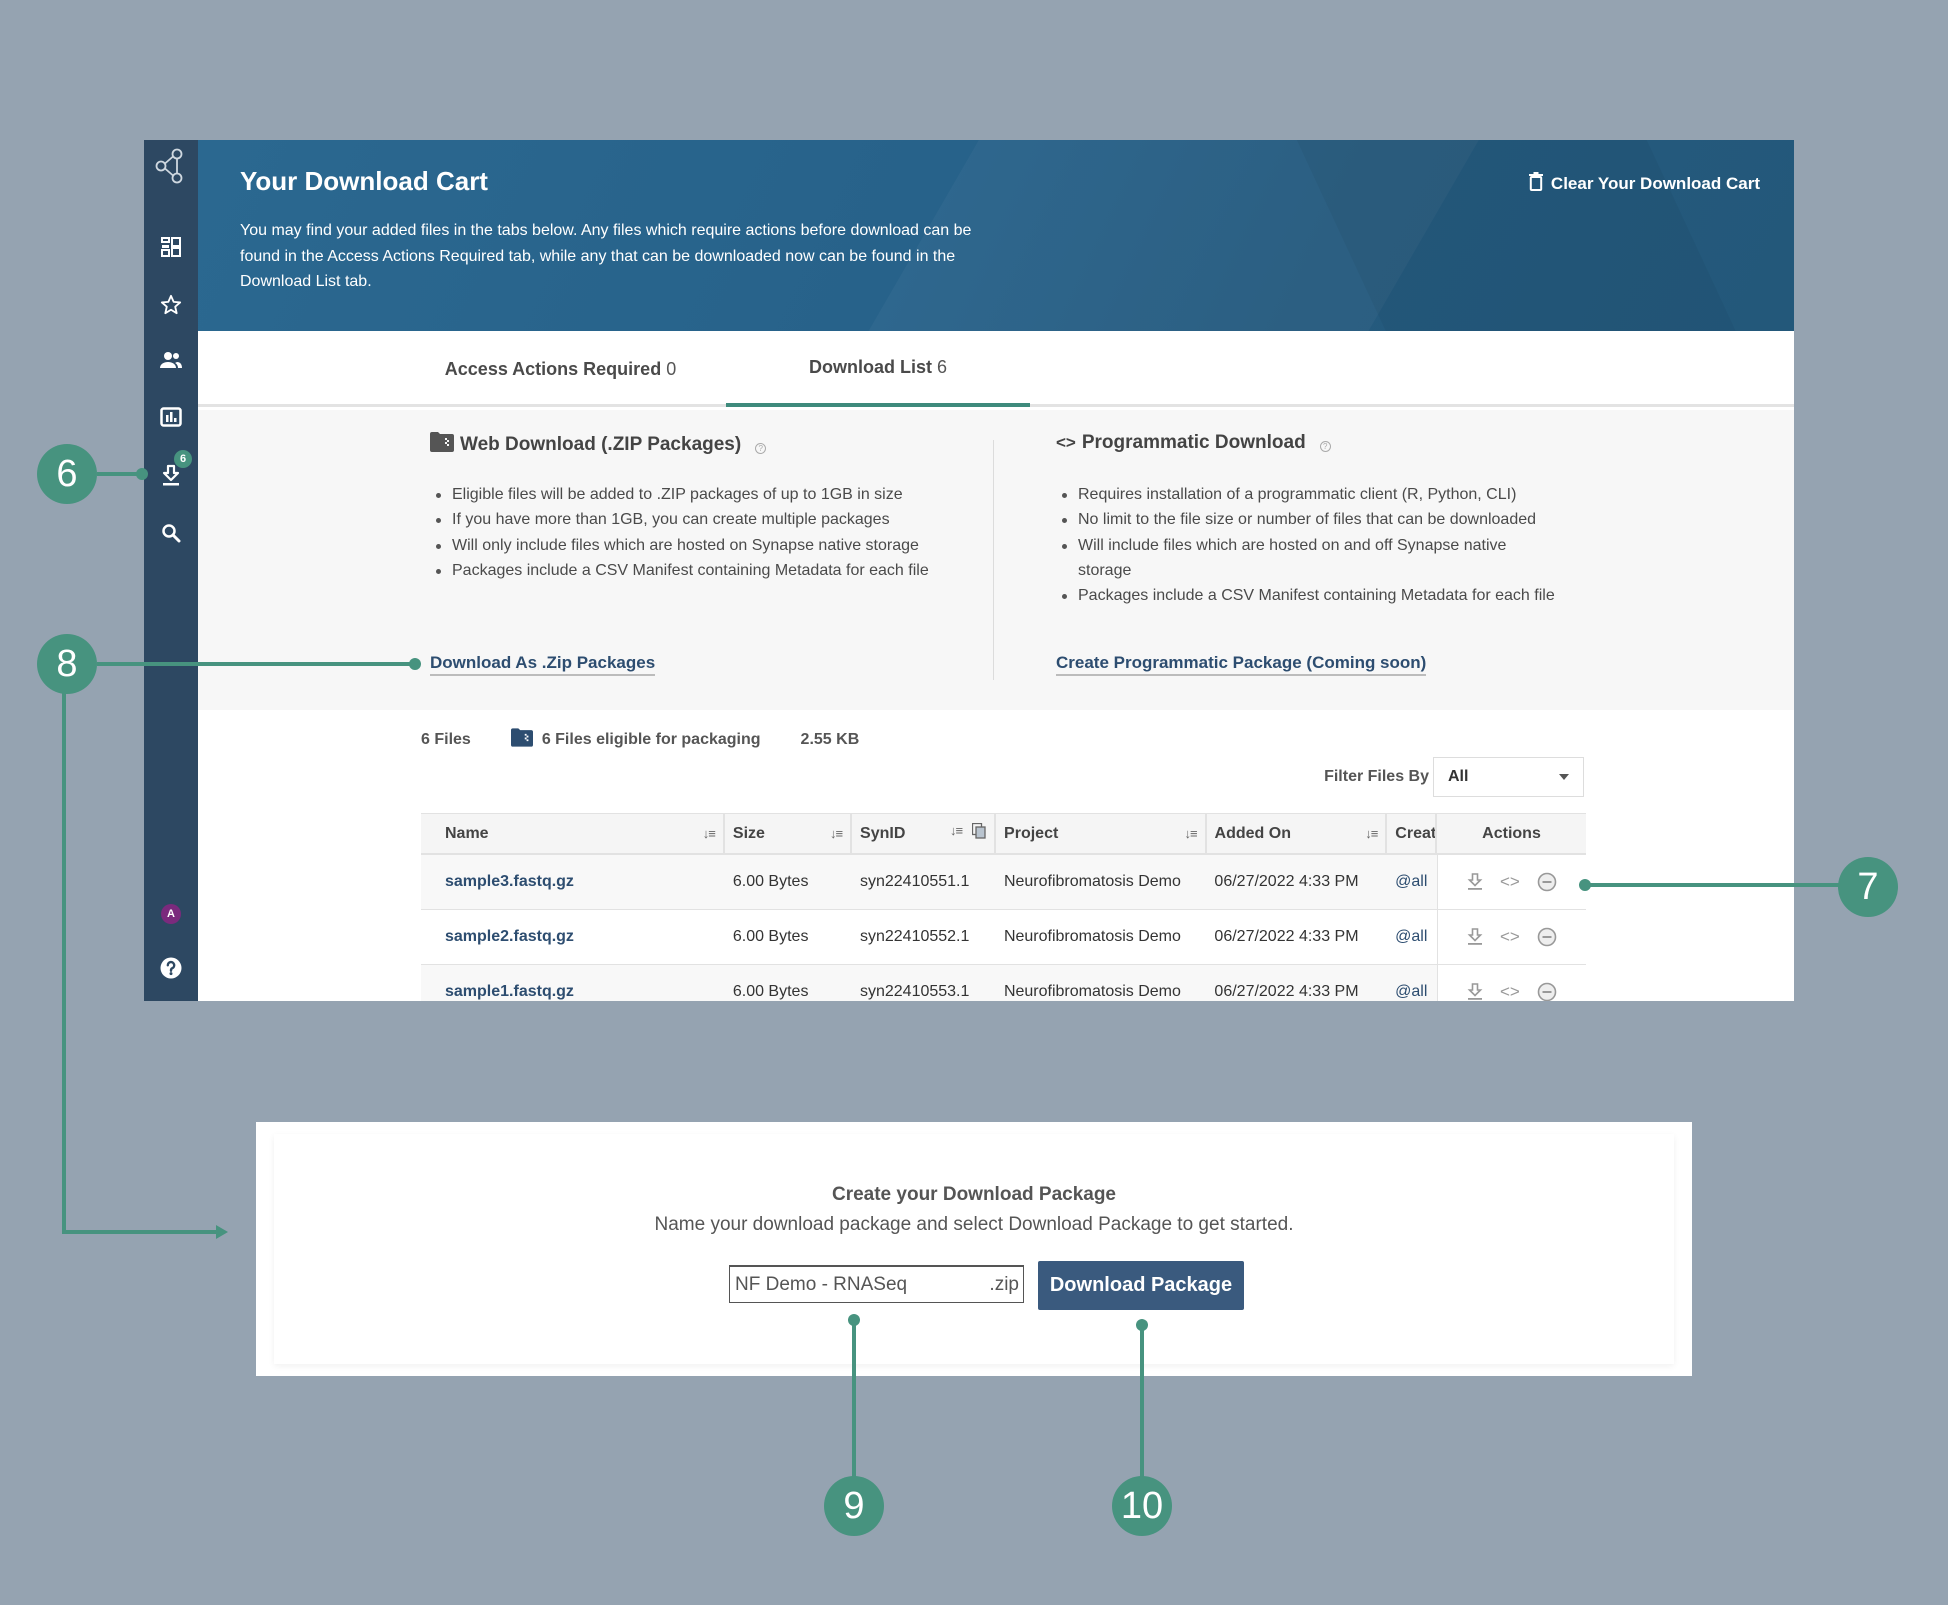  What do you see at coordinates (1142, 1506) in the screenshot?
I see `callout-10: 10` at bounding box center [1142, 1506].